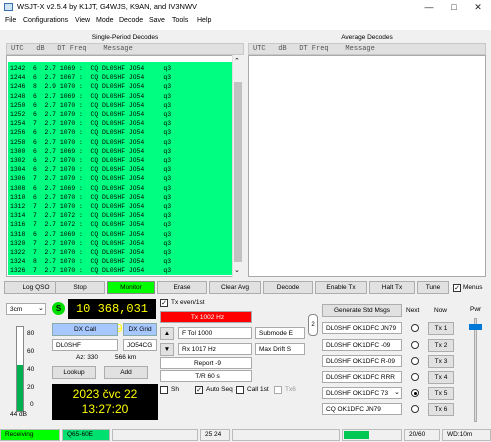 Image resolution: width=491 pixels, height=442 pixels. Describe the element at coordinates (441, 361) in the screenshot. I see `tx3-button: Tx 3` at that location.